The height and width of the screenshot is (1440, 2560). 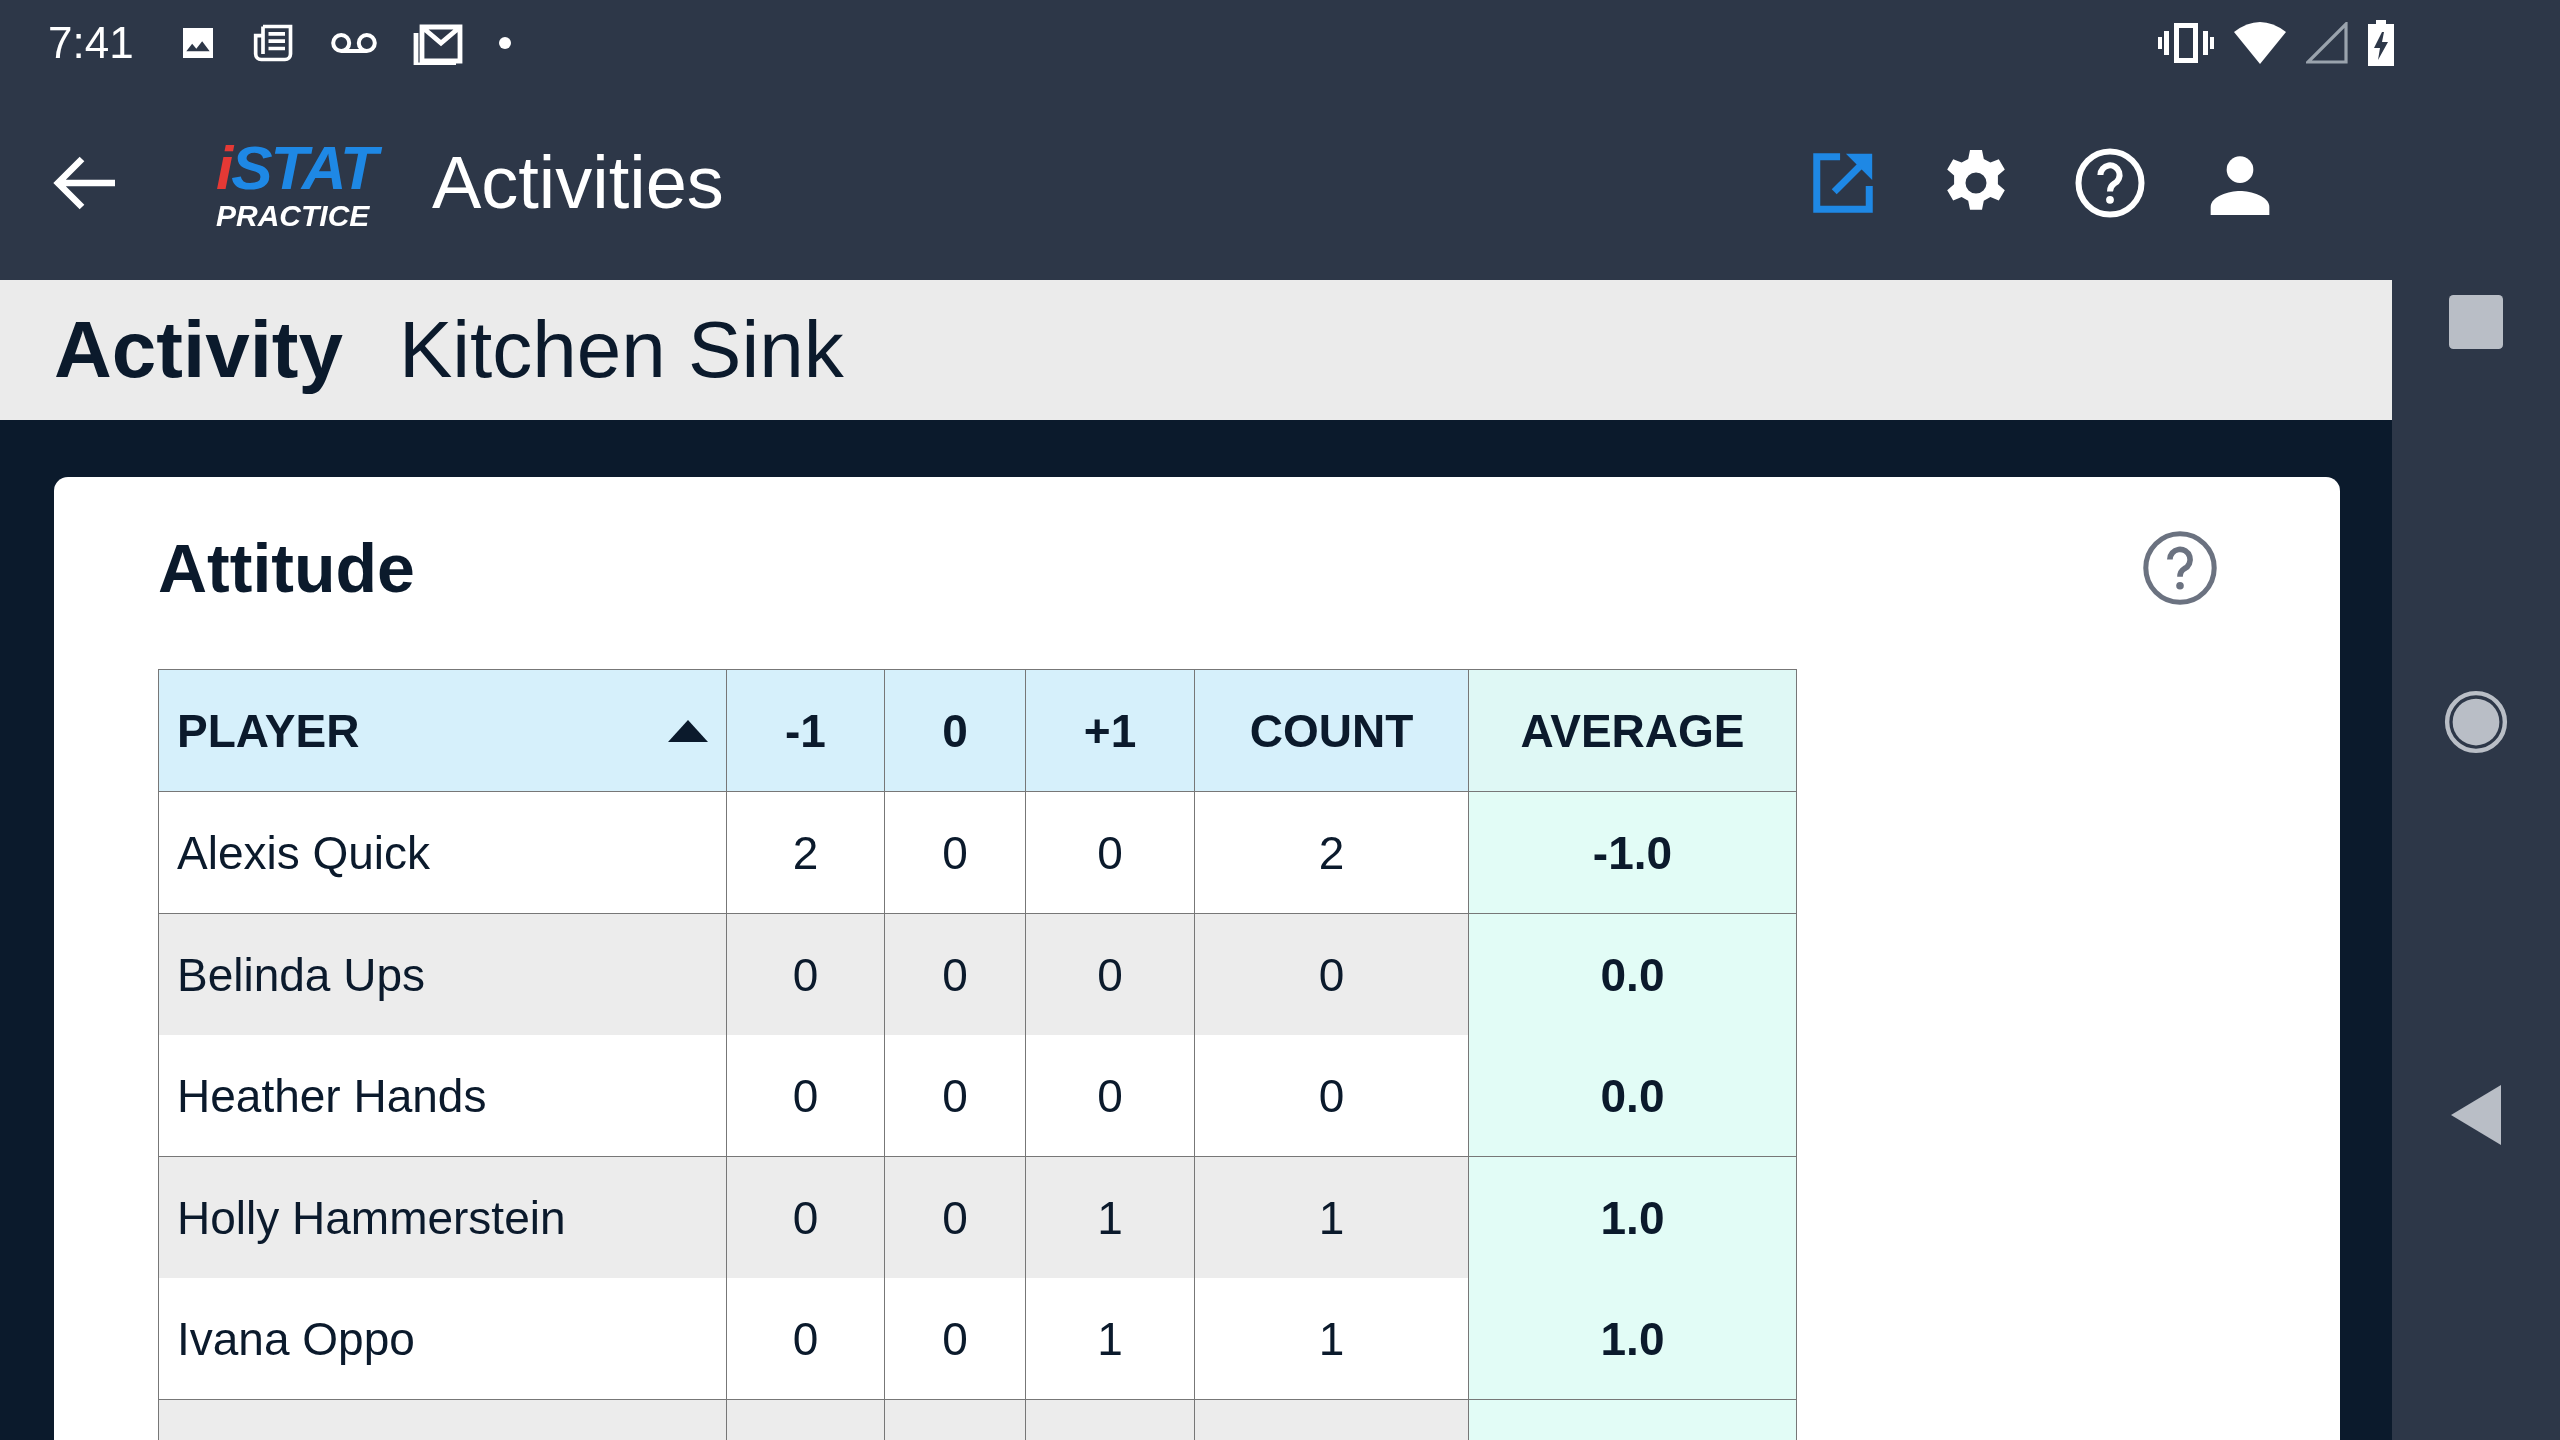 What do you see at coordinates (198, 350) in the screenshot?
I see `activity-label: Activity` at bounding box center [198, 350].